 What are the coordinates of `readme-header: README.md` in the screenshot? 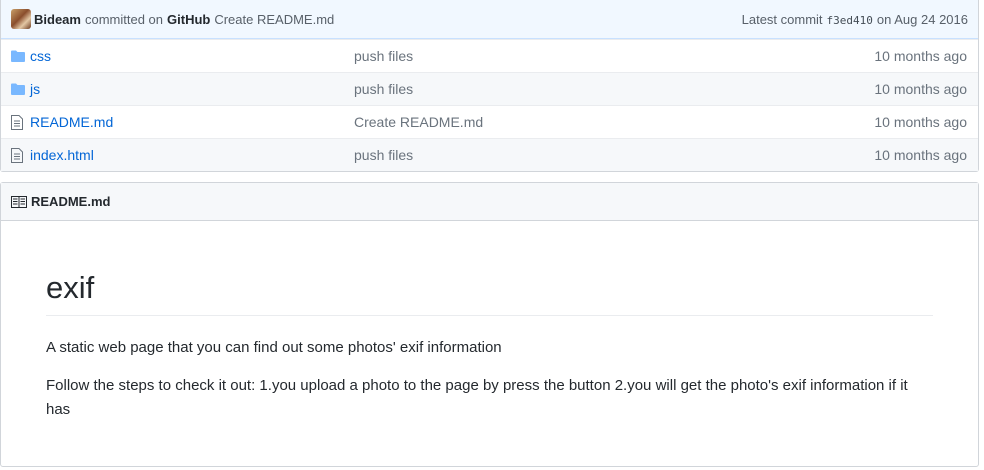 It's located at (489, 202).